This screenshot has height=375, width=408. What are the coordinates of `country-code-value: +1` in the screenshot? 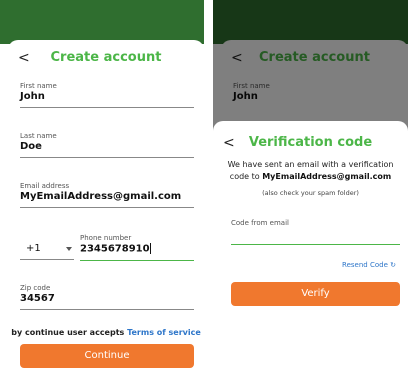 It's located at (33, 248).